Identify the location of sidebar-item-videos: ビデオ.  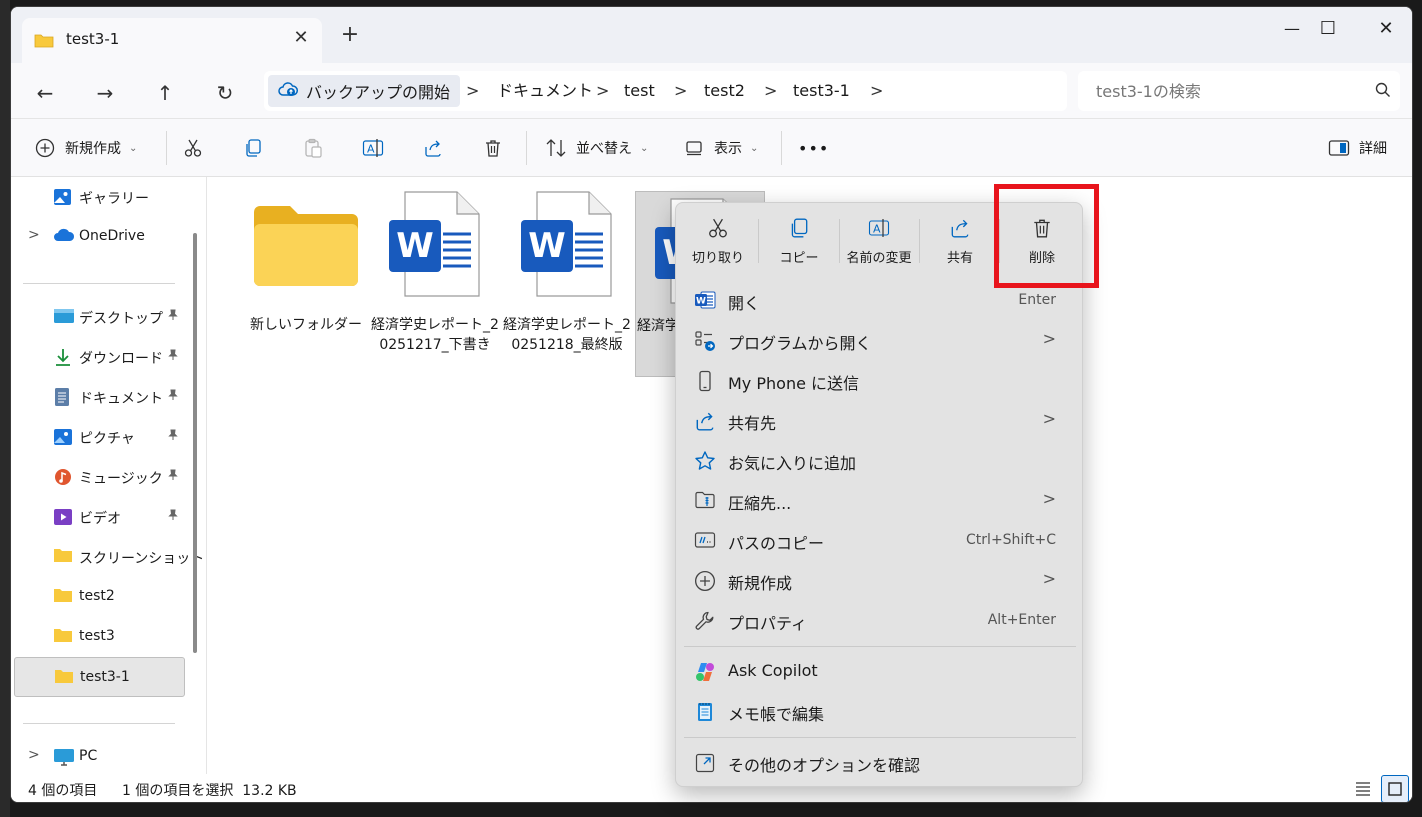
(99, 517).